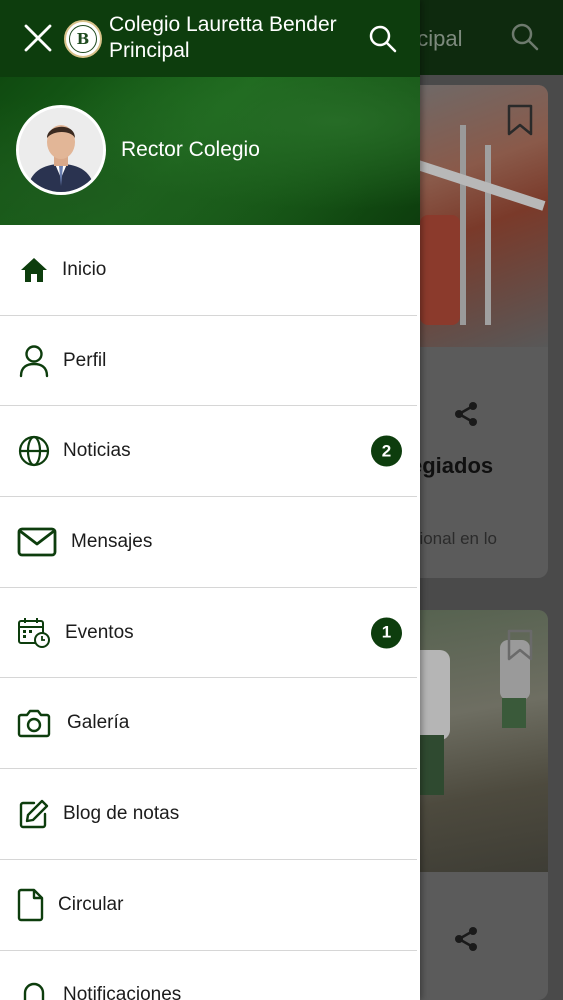 The height and width of the screenshot is (1000, 563). I want to click on menu-item-label: Circular, so click(91, 904).